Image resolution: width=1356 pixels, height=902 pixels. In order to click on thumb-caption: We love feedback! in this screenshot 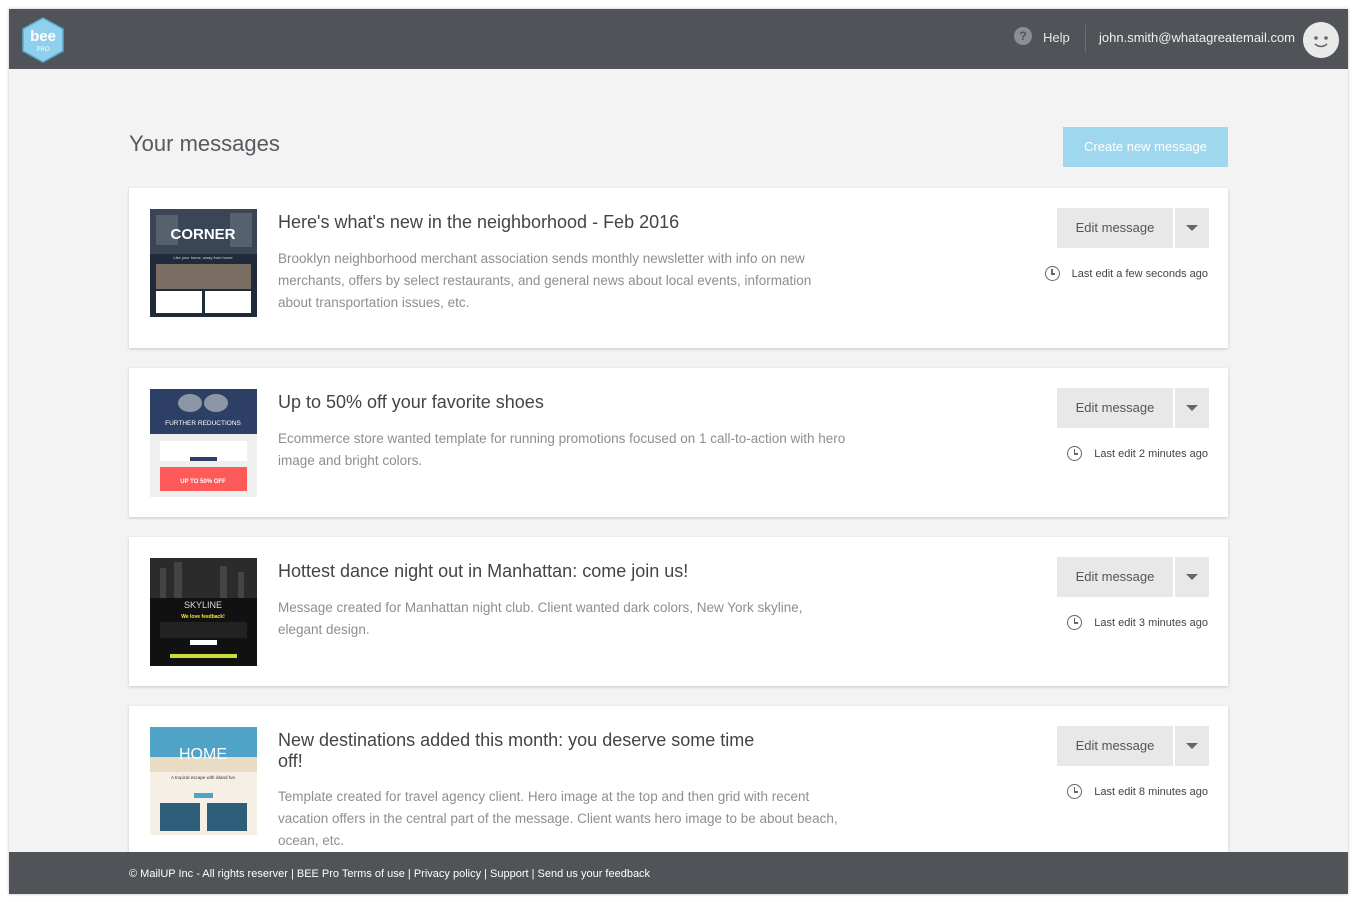, I will do `click(203, 617)`.